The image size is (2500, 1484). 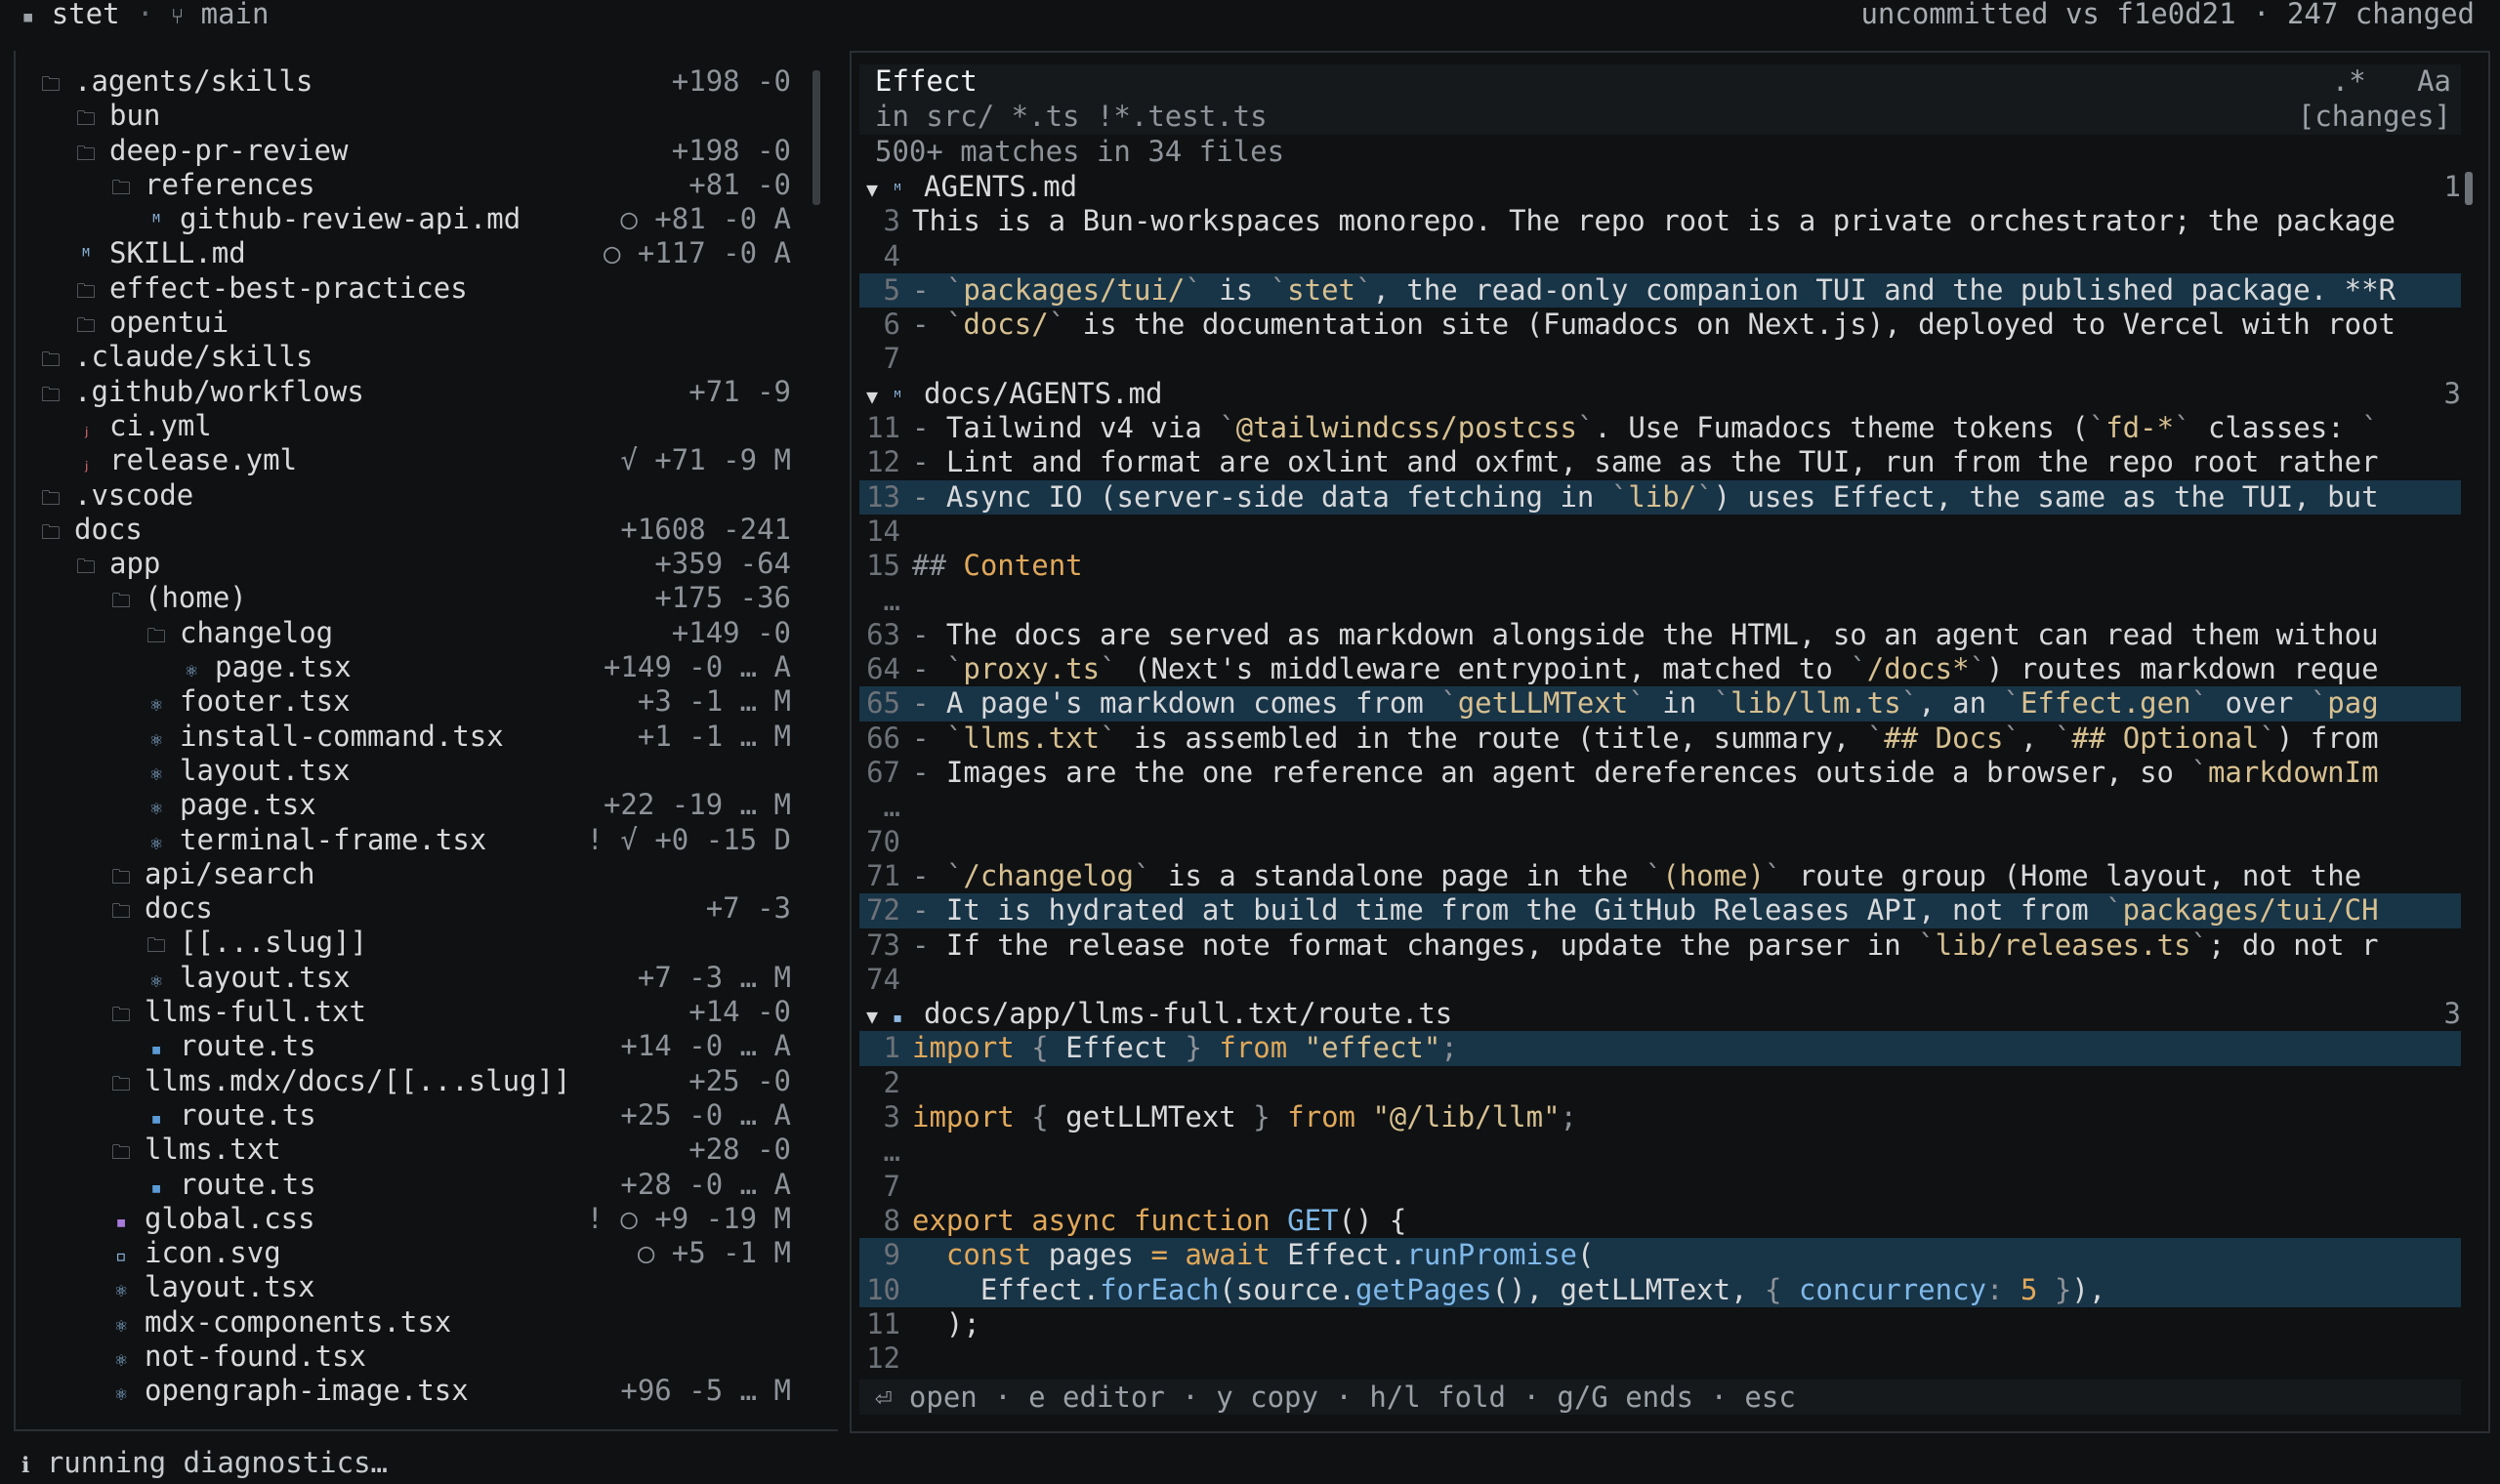 What do you see at coordinates (415, 185) in the screenshot?
I see `tree-folder: 🗀 references +81 -0` at bounding box center [415, 185].